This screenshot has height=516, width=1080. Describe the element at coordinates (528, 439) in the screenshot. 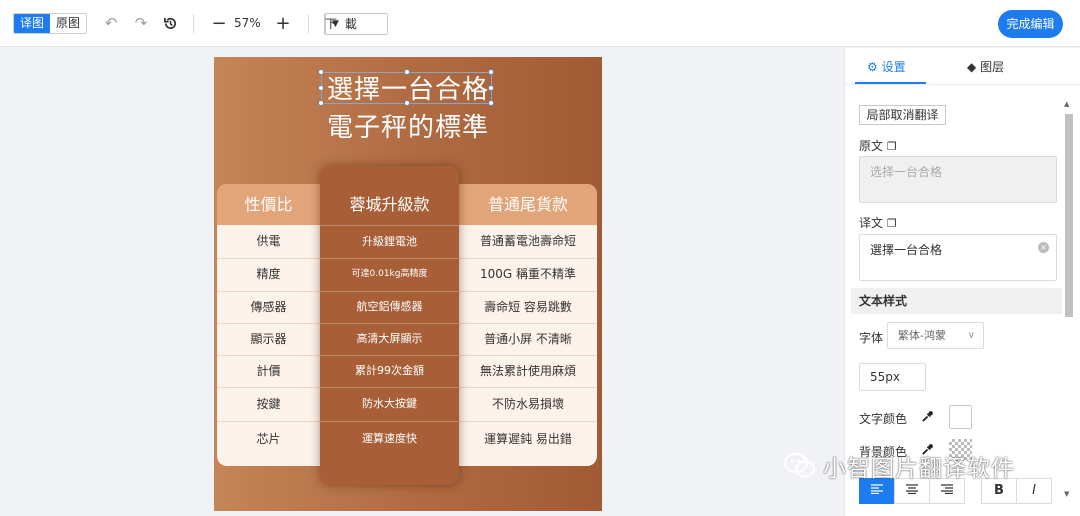

I see `row-normal-value: 運算遲鈍 易出錯` at that location.